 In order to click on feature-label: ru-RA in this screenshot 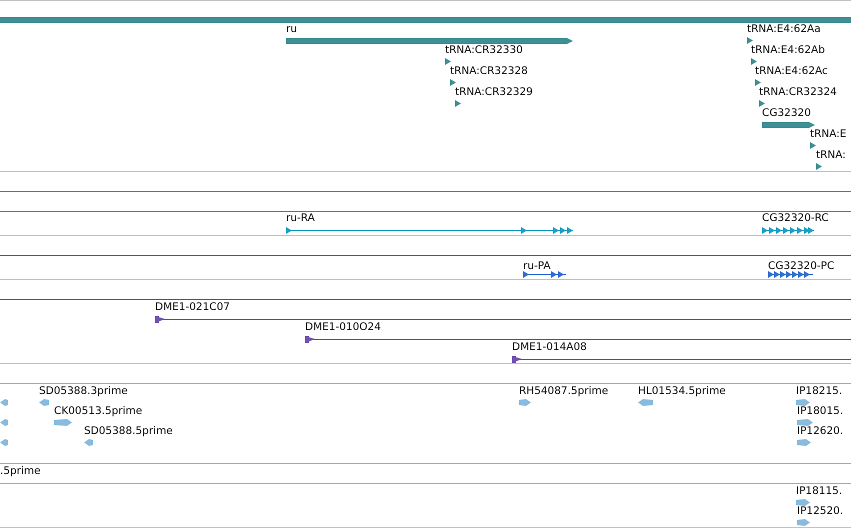, I will do `click(300, 218)`.